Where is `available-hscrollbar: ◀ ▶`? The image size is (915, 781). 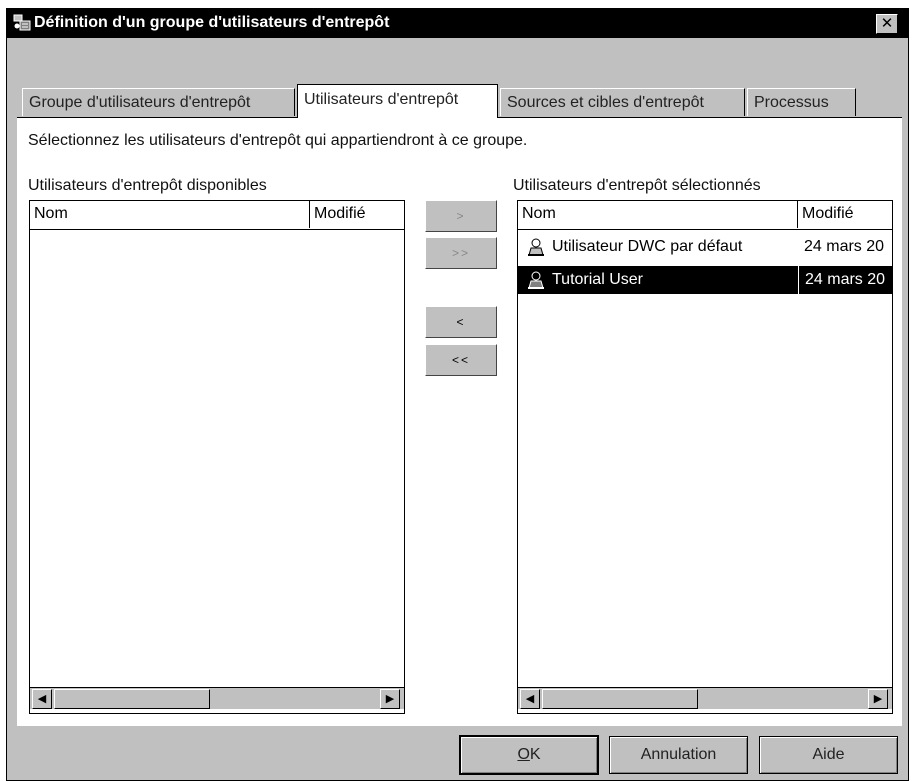 available-hscrollbar: ◀ ▶ is located at coordinates (217, 698).